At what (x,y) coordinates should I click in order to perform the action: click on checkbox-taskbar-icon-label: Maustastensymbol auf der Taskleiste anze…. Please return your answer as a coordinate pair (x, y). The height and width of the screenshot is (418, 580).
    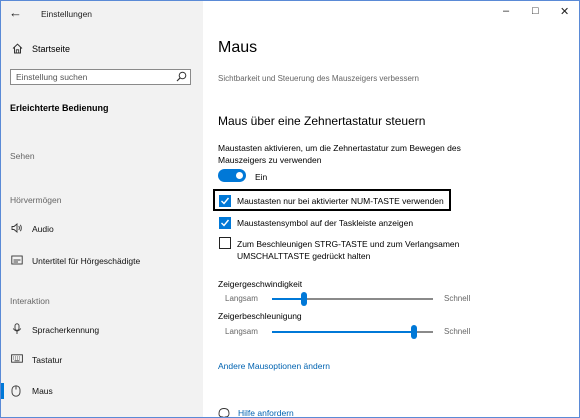
    Looking at the image, I should click on (325, 223).